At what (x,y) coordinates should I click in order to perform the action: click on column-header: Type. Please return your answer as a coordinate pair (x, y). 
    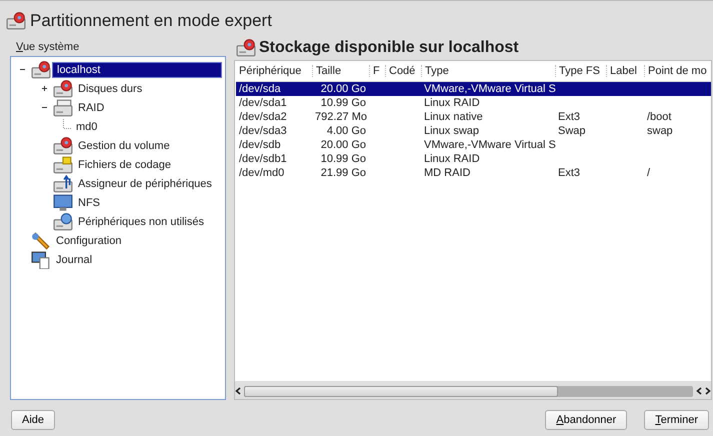
    Looking at the image, I should click on (488, 71).